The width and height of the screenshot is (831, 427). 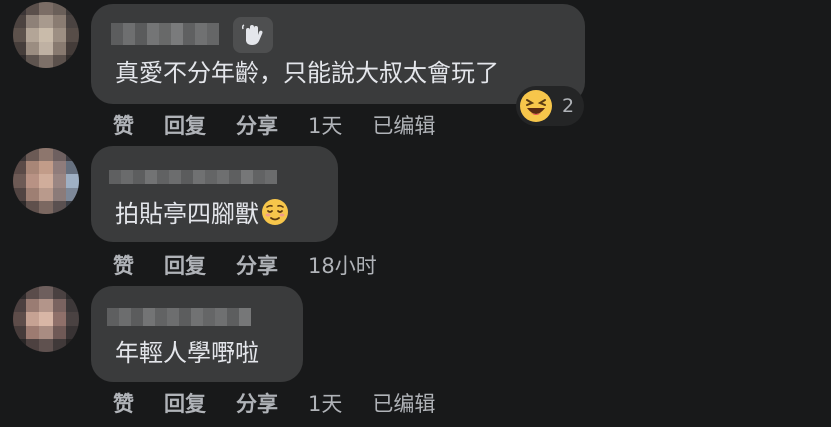 I want to click on comment-bubble: 年輕人學嘢啦, so click(x=197, y=334).